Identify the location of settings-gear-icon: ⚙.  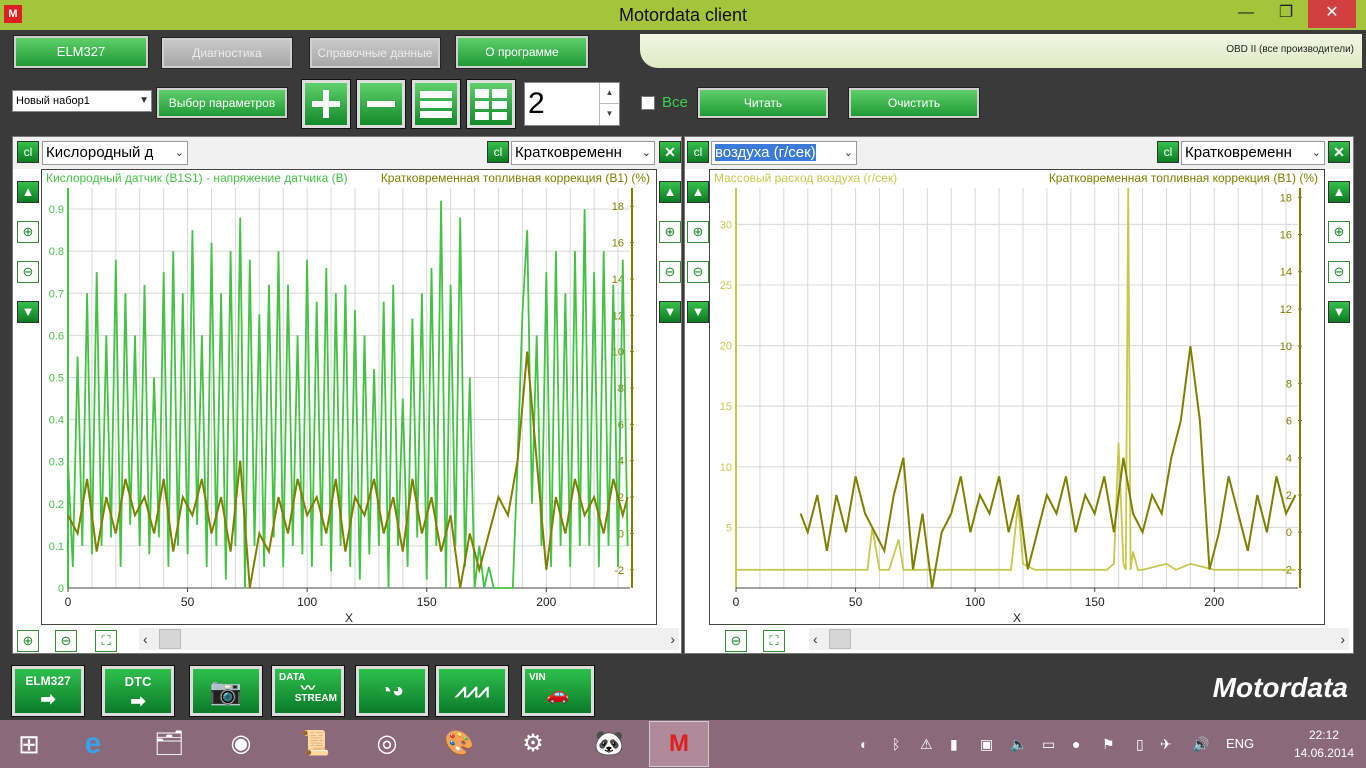
(533, 744).